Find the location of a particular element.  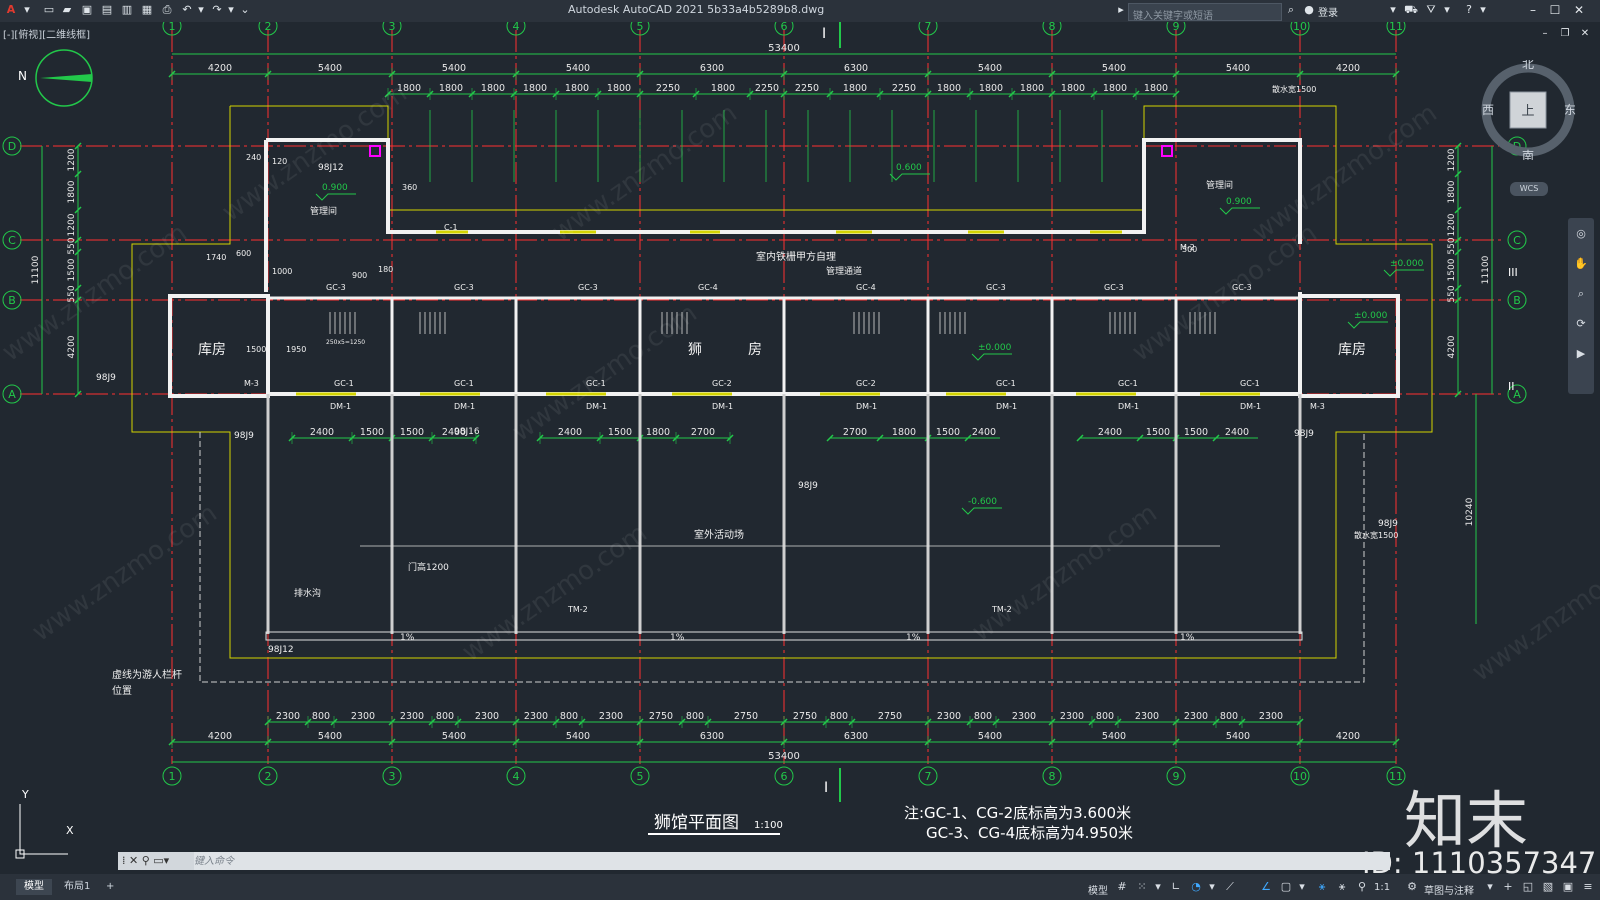

help-dropdown-icon: ▾ is located at coordinates (1483, 10).